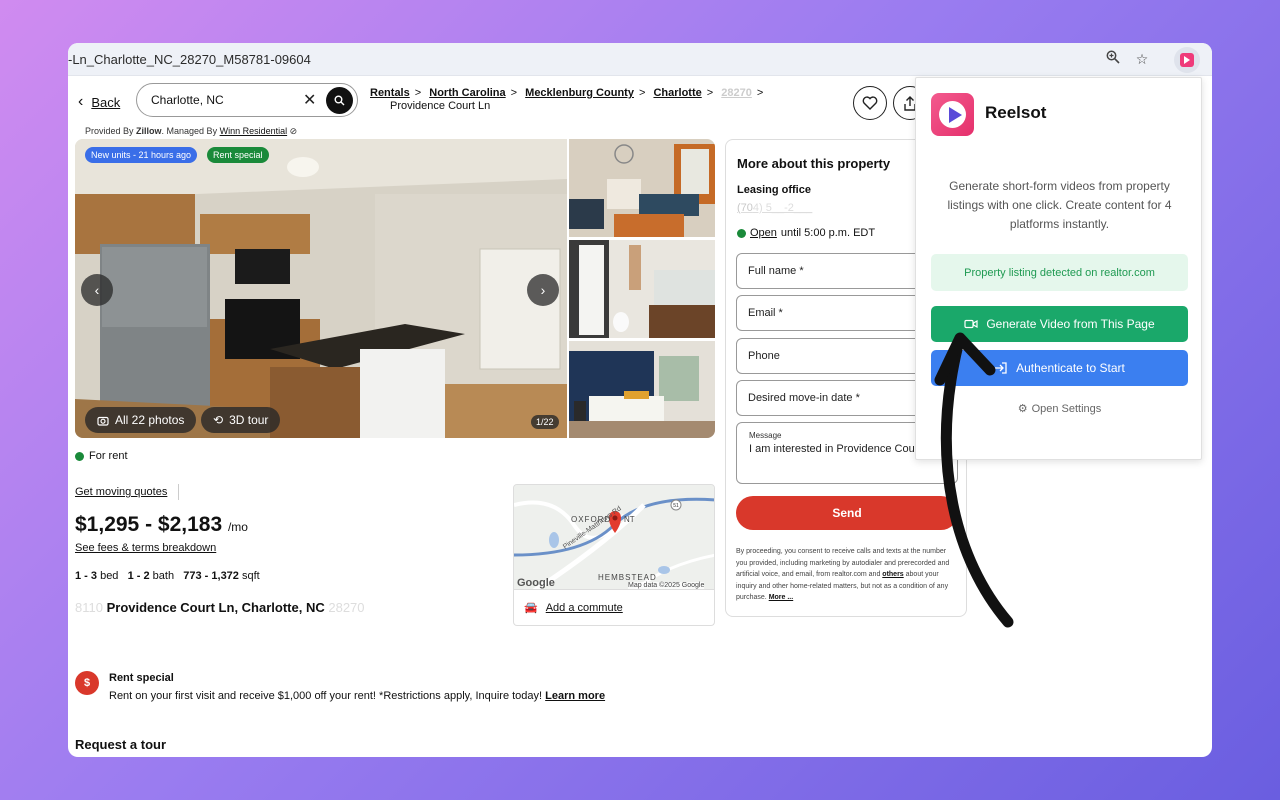 The width and height of the screenshot is (1280, 800). What do you see at coordinates (736, 93) in the screenshot?
I see `breadcrumb-zip: 28270` at bounding box center [736, 93].